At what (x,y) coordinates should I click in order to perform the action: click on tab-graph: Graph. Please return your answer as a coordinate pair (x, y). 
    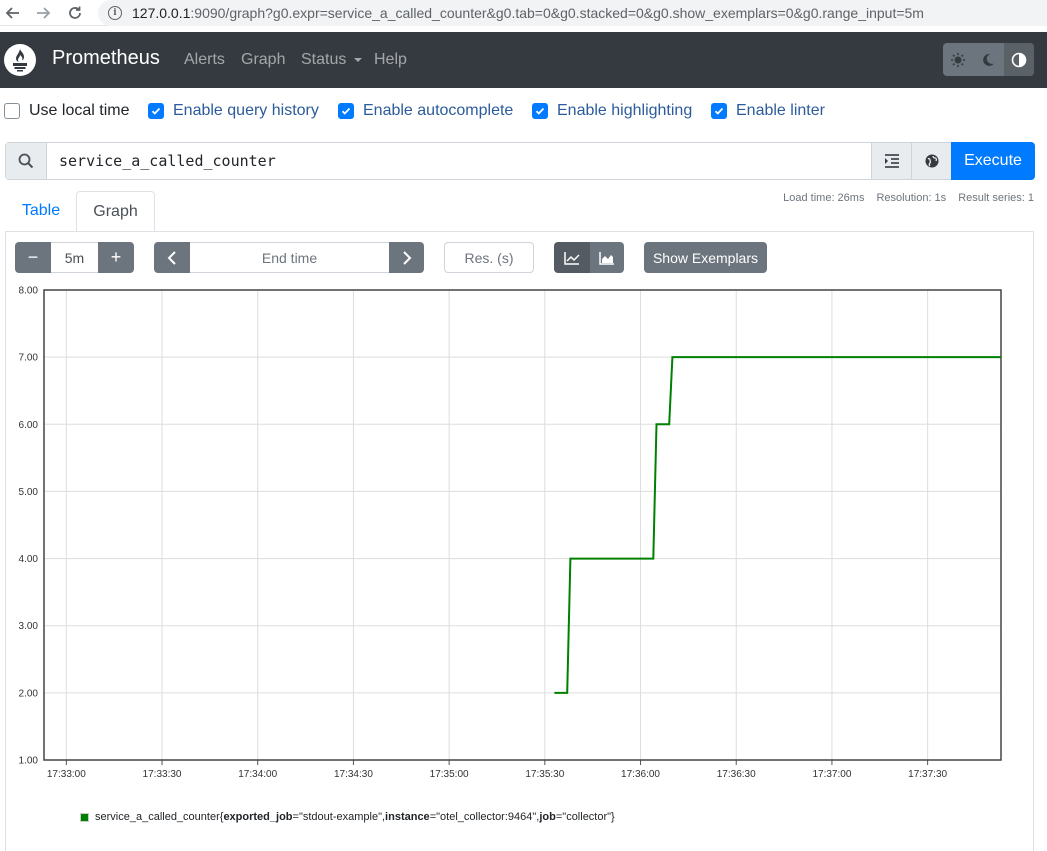
    Looking at the image, I should click on (115, 211).